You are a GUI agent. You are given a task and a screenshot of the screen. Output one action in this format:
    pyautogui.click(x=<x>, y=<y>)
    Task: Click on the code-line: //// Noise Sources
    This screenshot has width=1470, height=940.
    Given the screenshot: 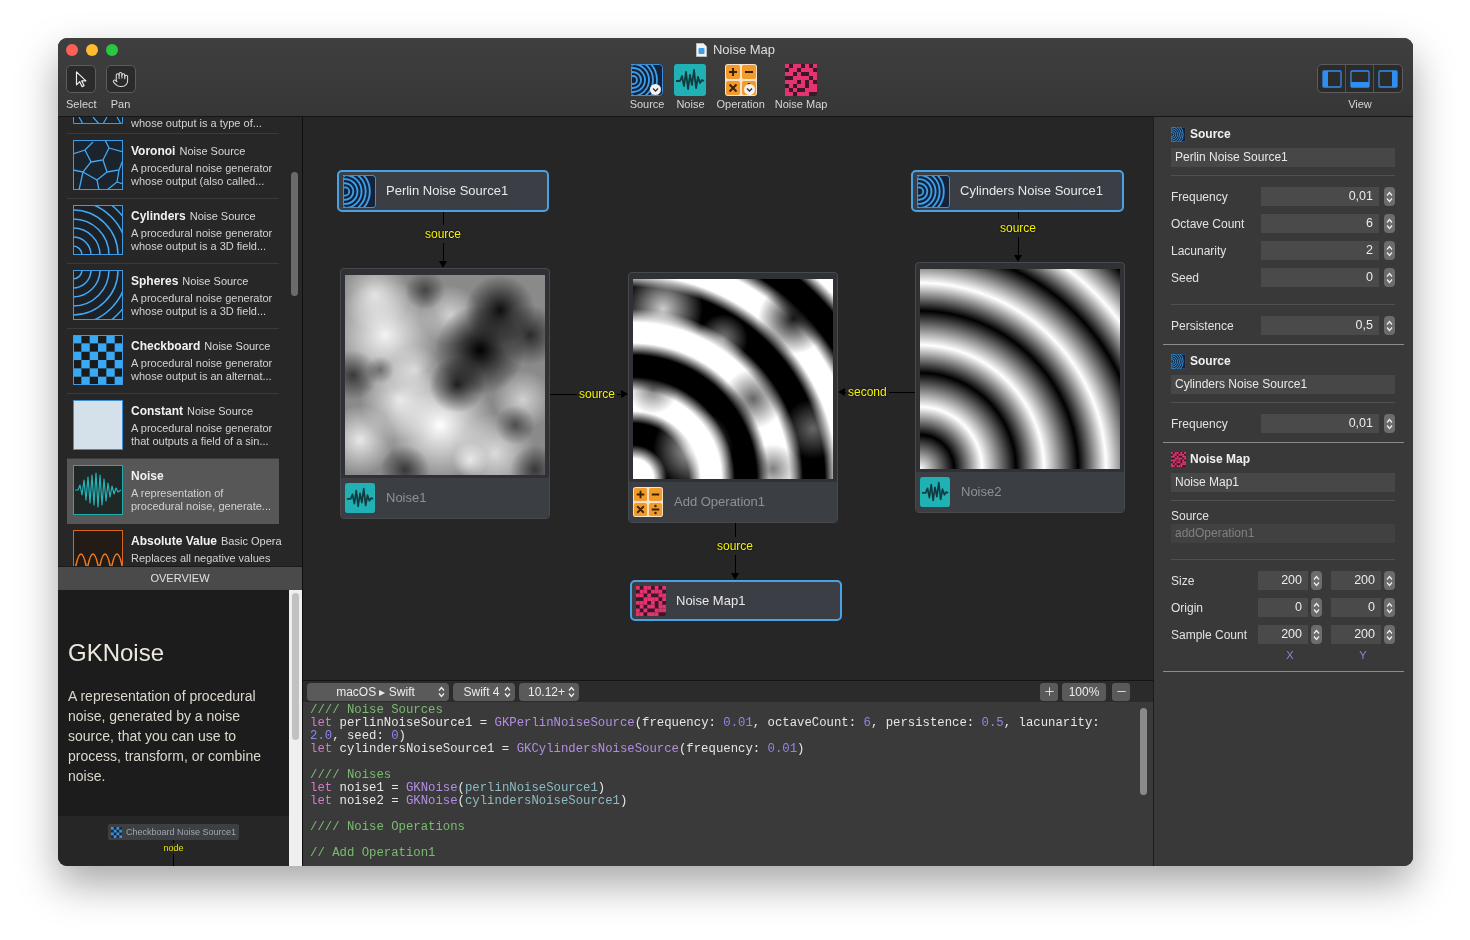 What is the action you would take?
    pyautogui.click(x=376, y=710)
    